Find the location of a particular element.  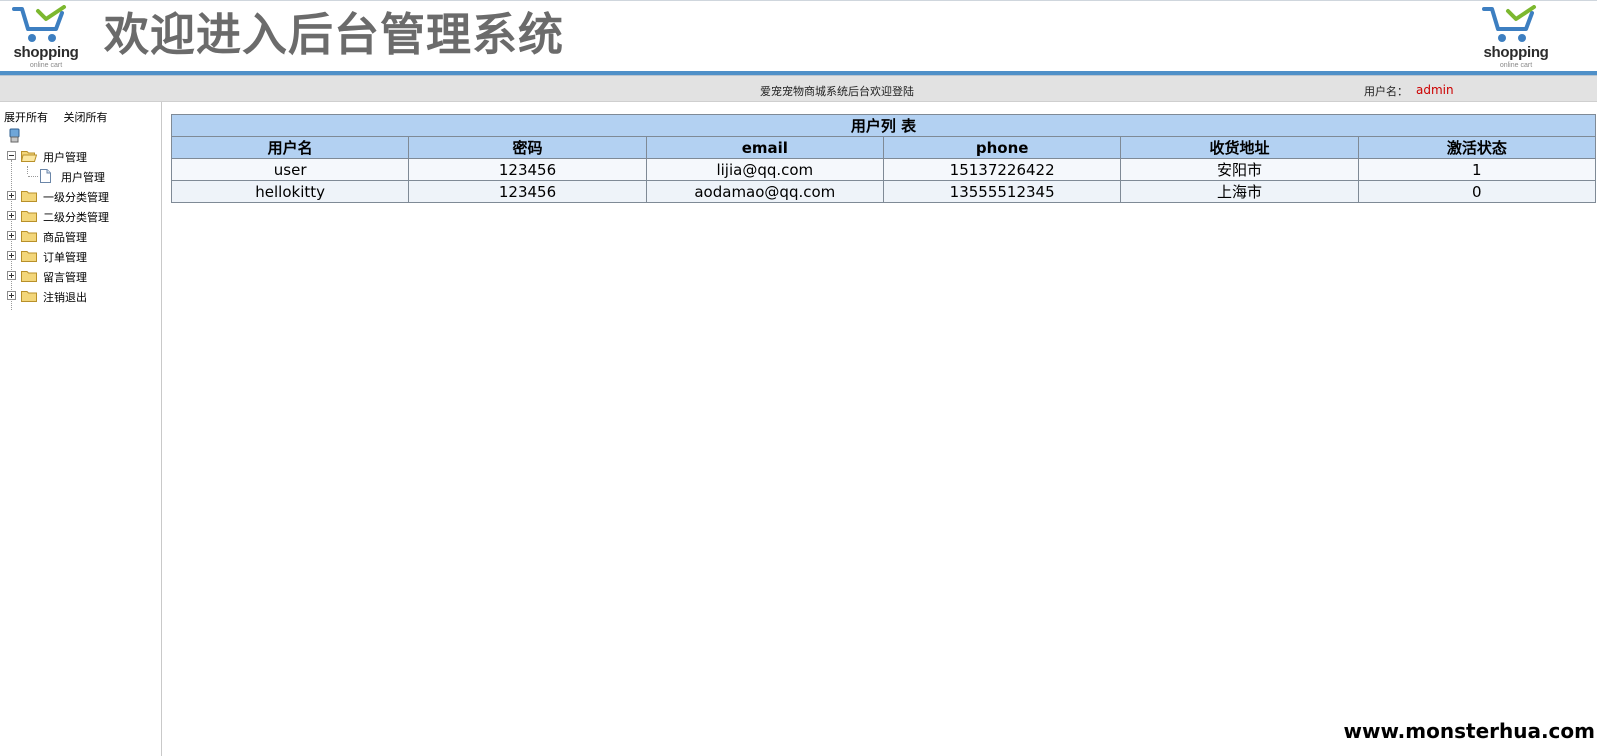

table-header-row: 用户名 密码 email phone 收货地址 激活状态 is located at coordinates (883, 147).